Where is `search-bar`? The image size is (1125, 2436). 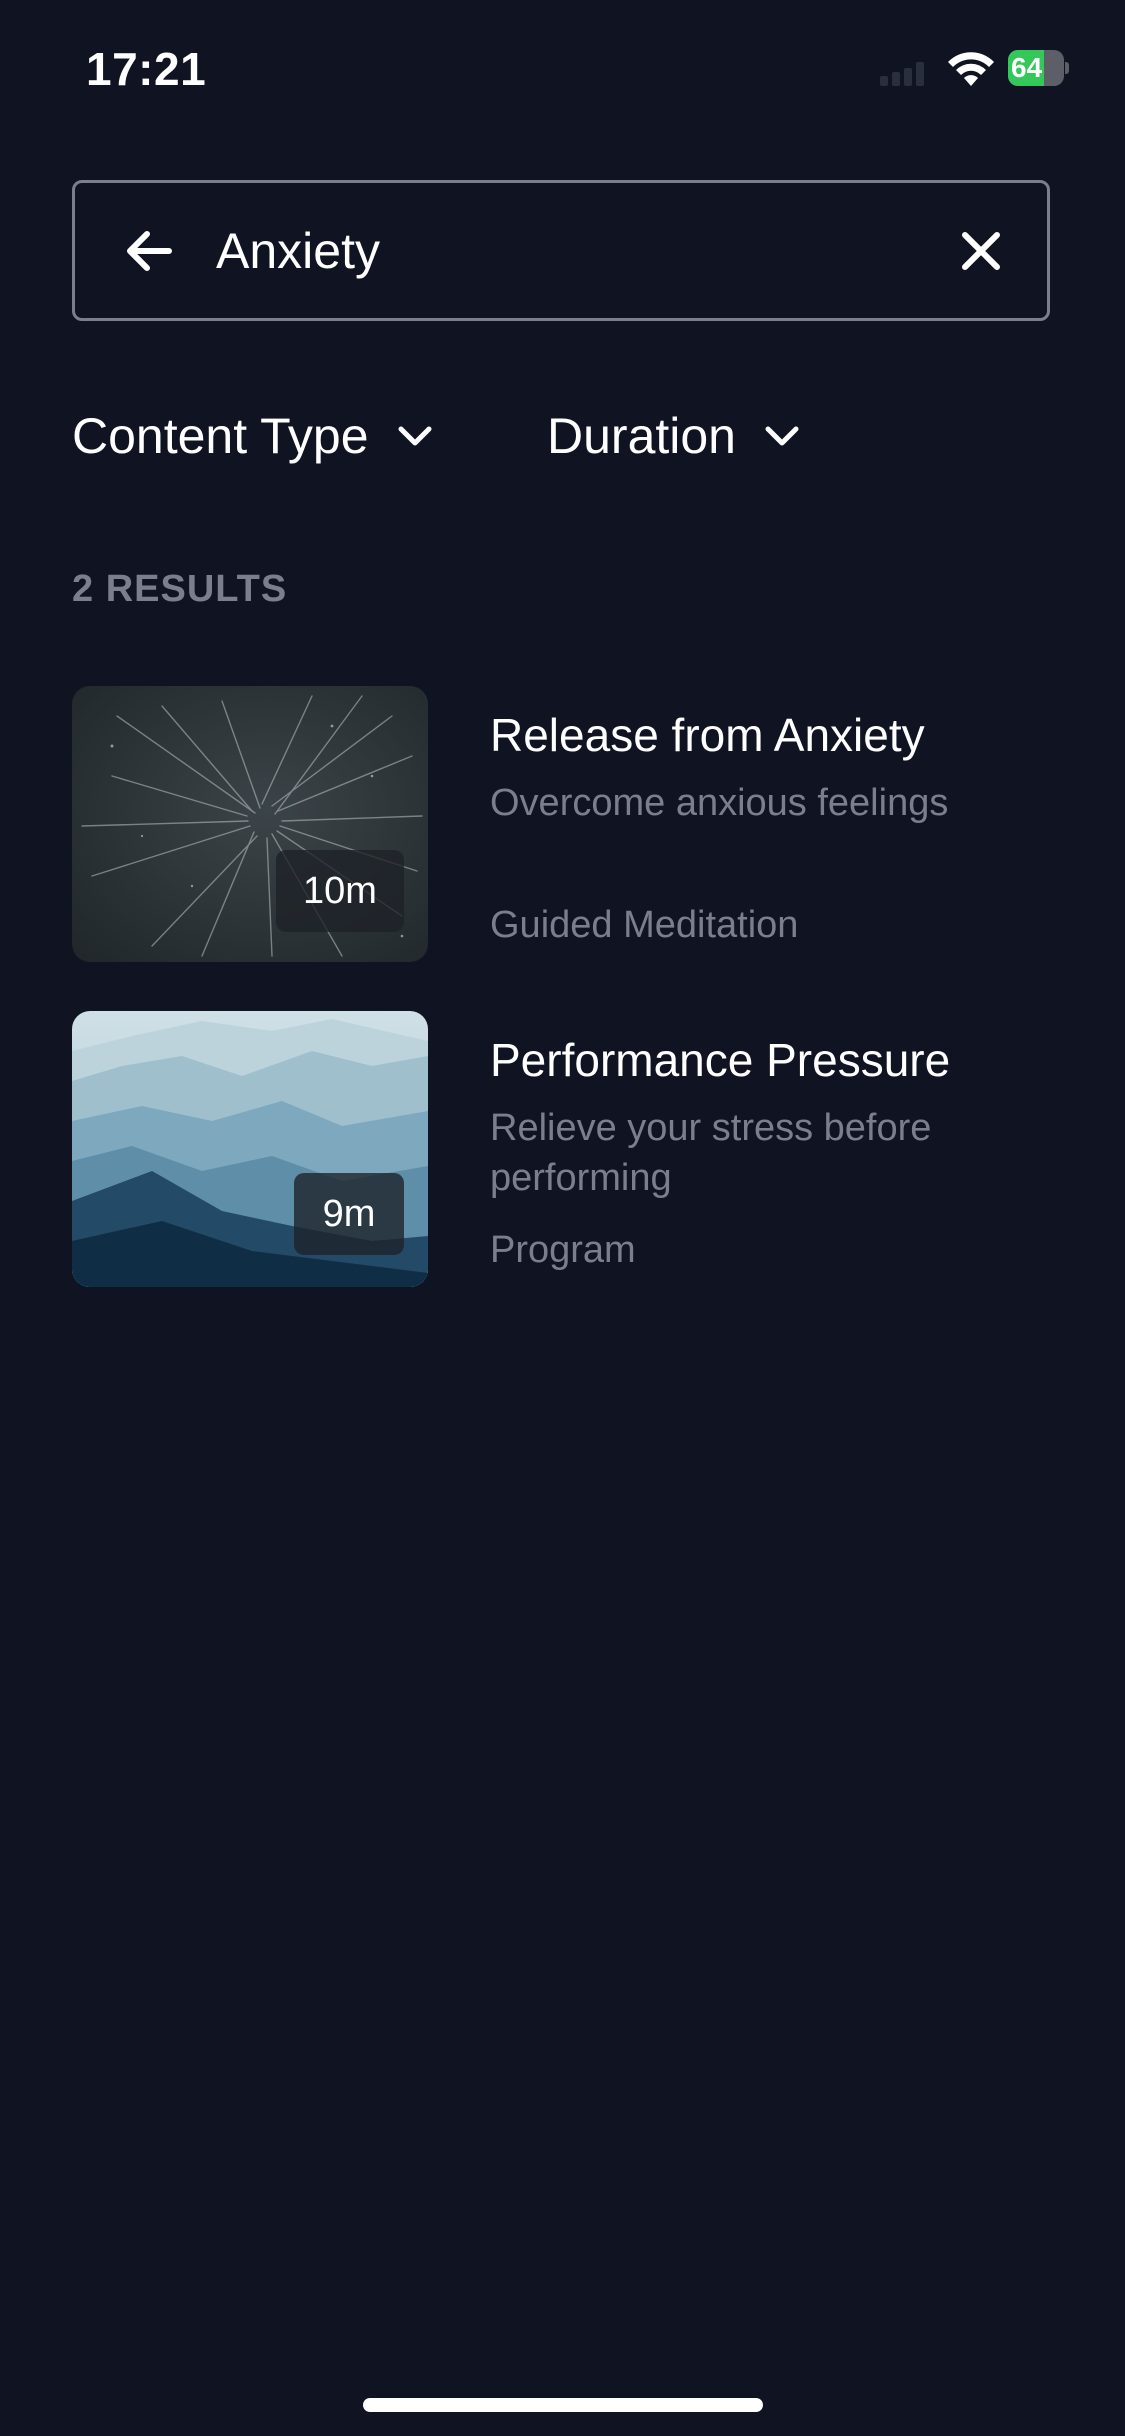 search-bar is located at coordinates (561, 250).